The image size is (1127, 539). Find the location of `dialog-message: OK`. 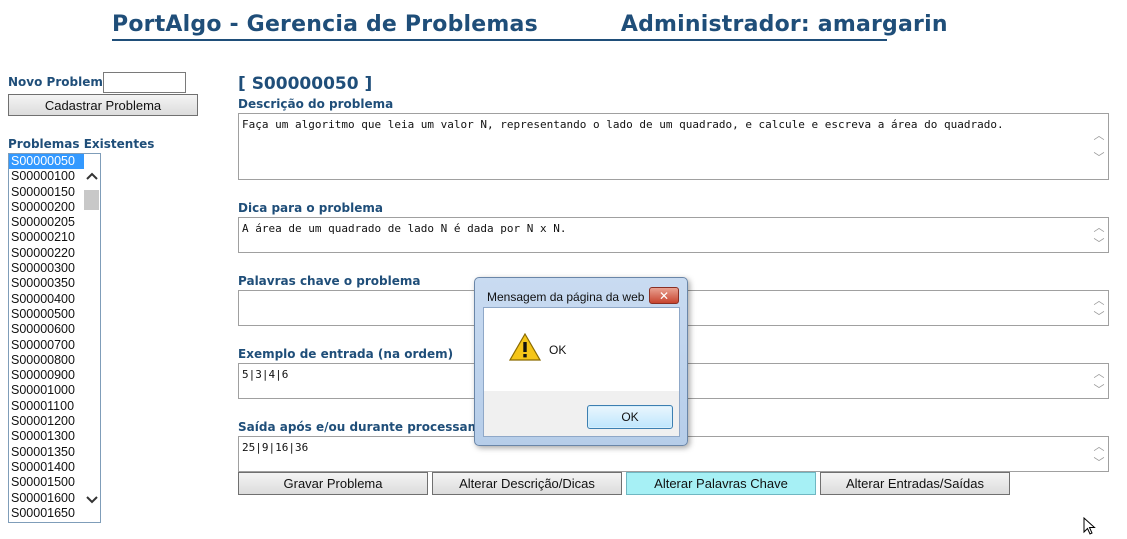

dialog-message: OK is located at coordinates (558, 350).